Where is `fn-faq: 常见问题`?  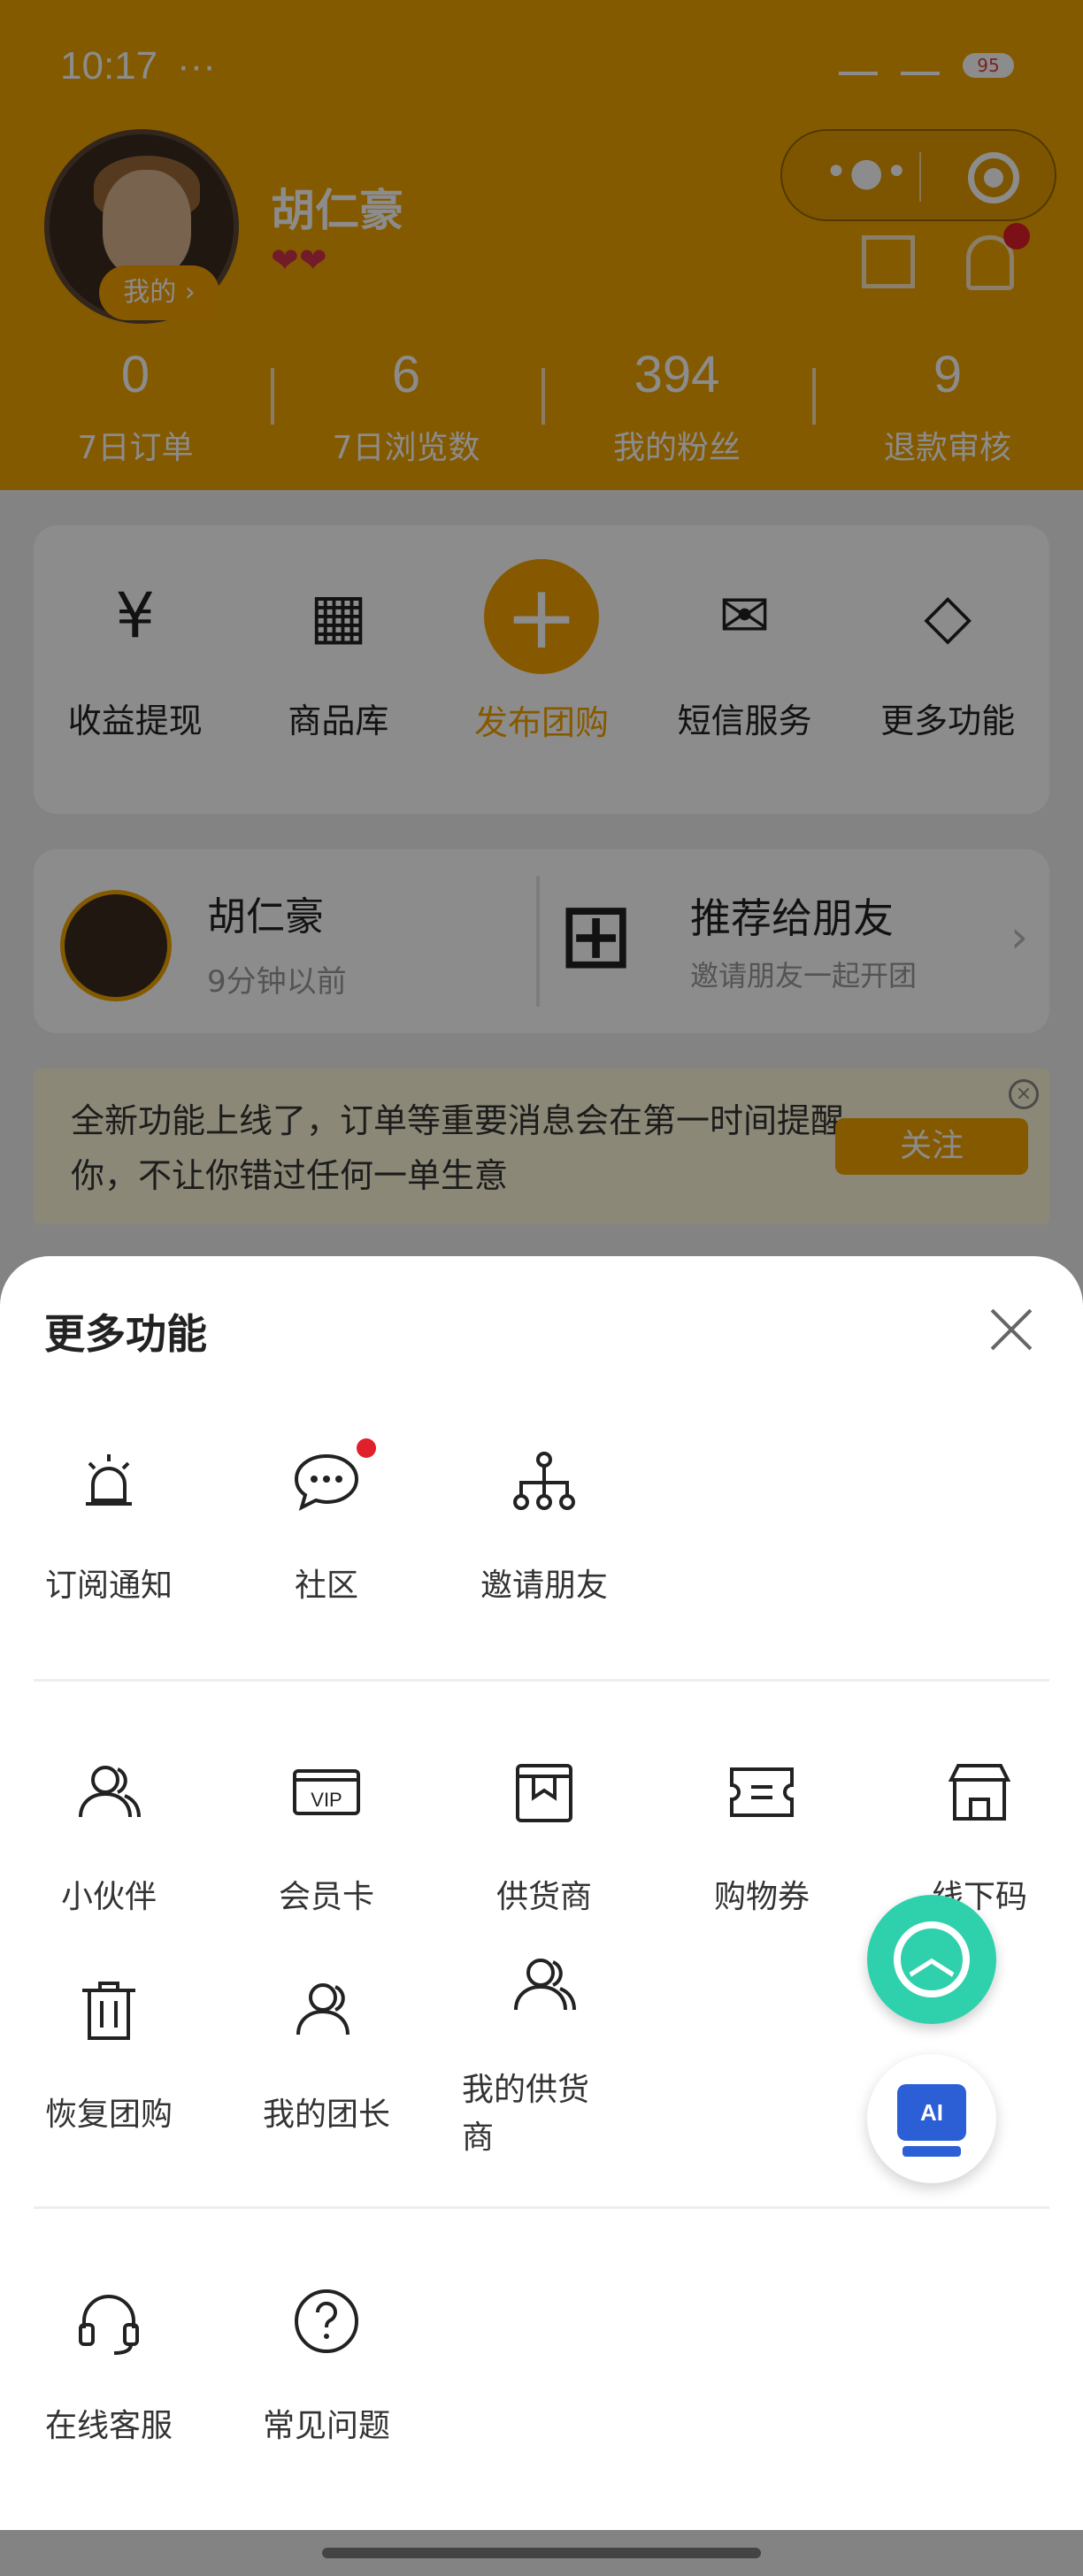
fn-faq: 常见问题 is located at coordinates (326, 2368).